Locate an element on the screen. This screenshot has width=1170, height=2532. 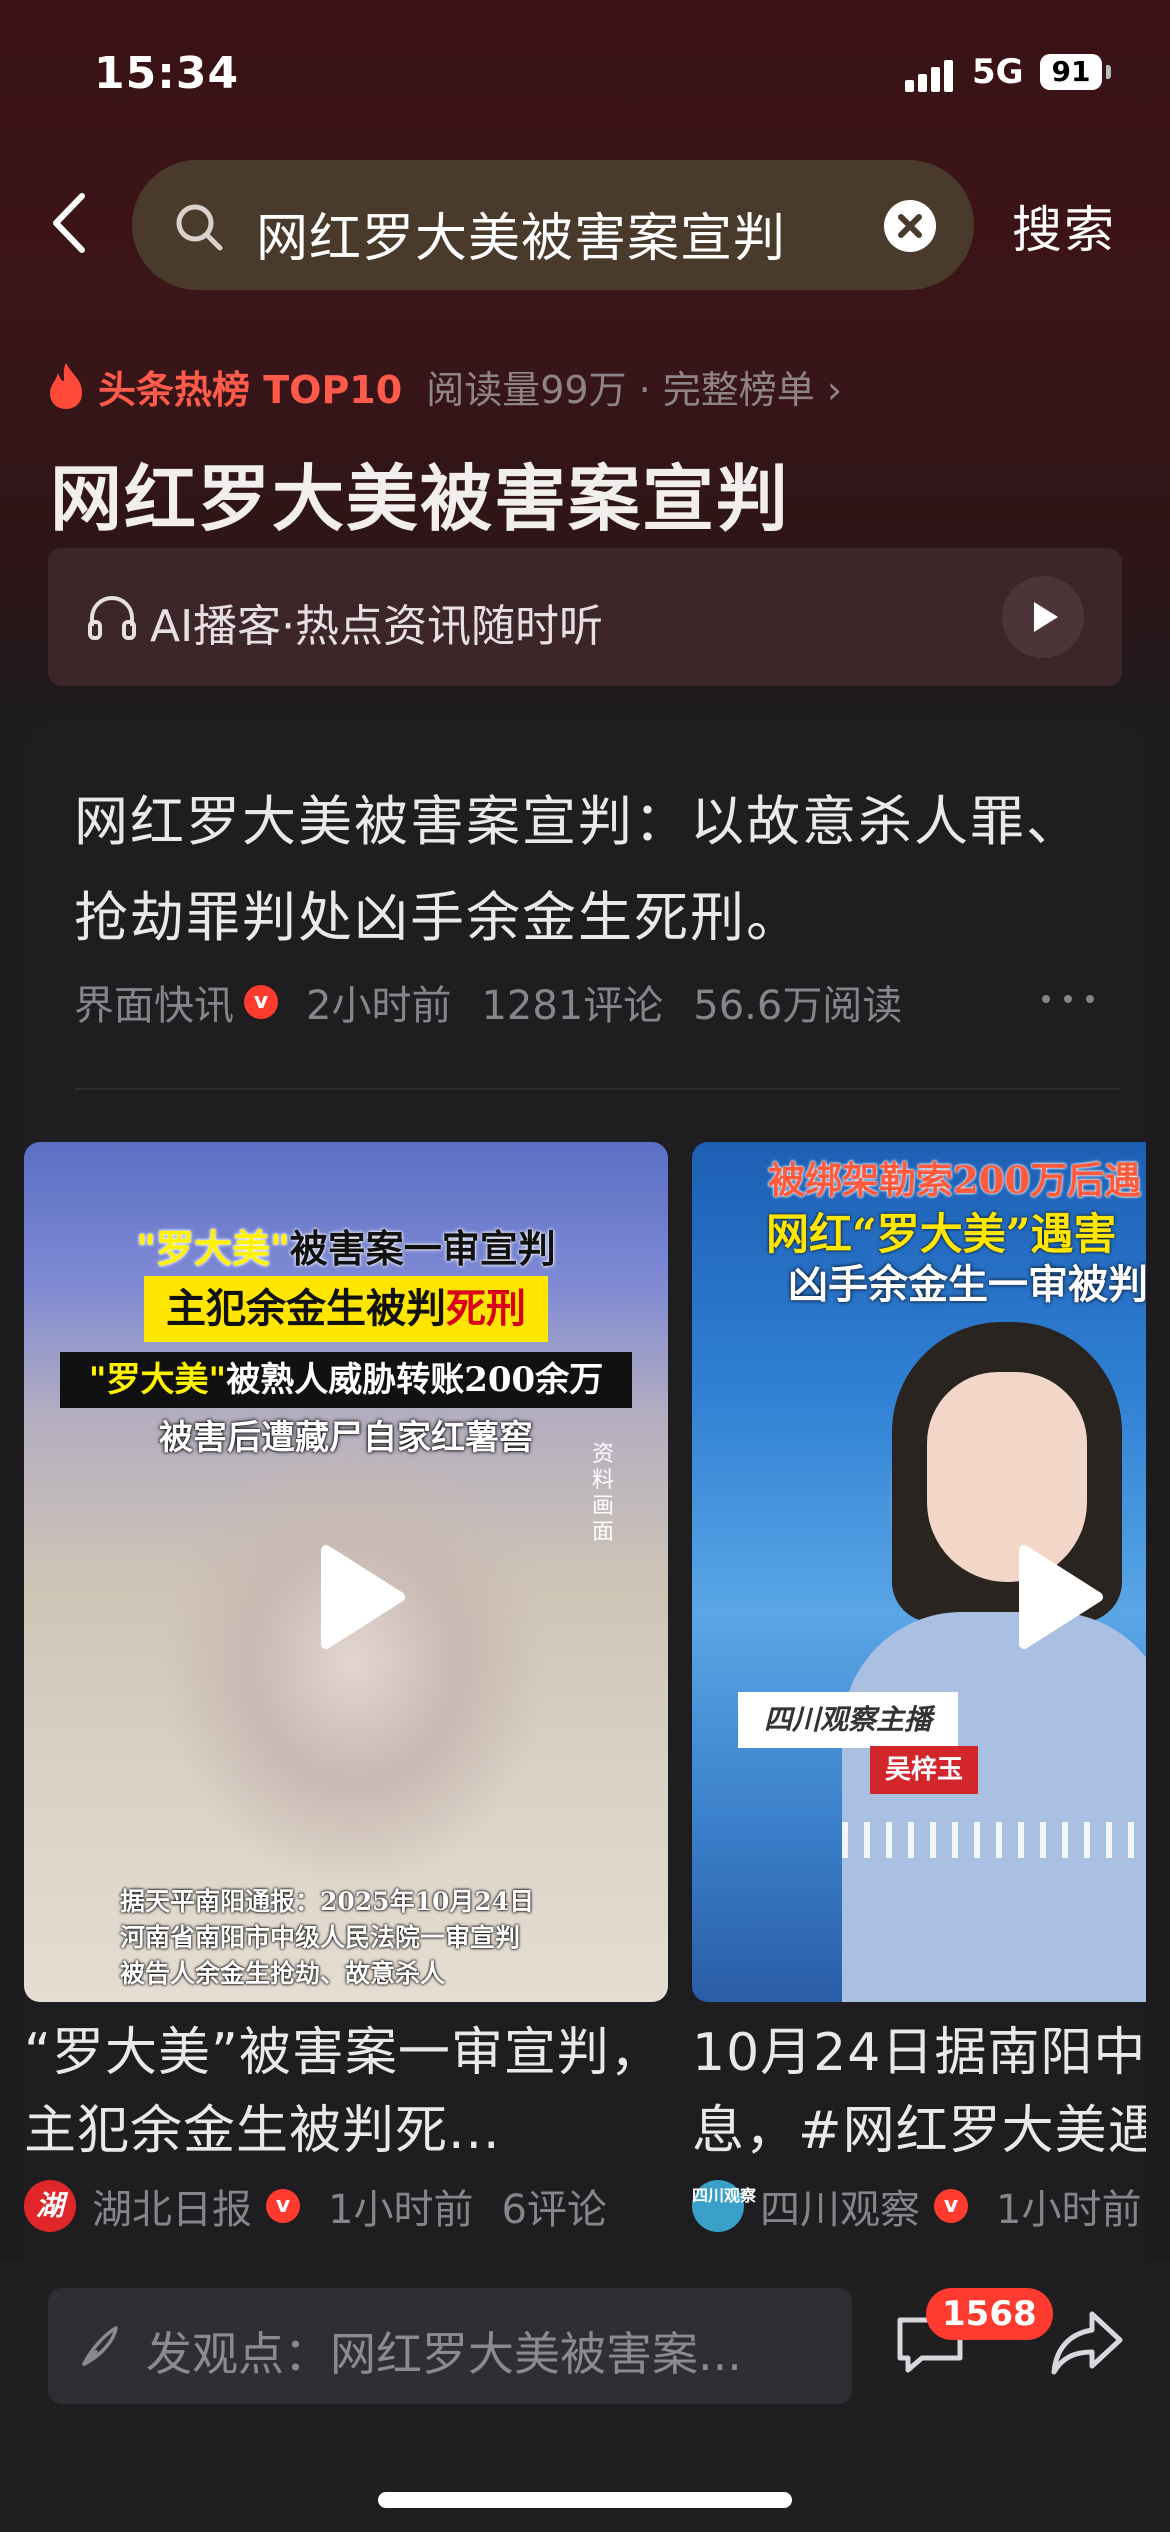
article-time: 2小时前 is located at coordinates (379, 1006).